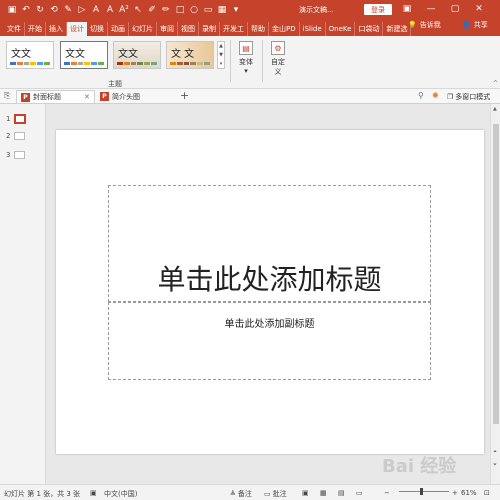 The width and height of the screenshot is (500, 500). What do you see at coordinates (468, 97) in the screenshot?
I see `multi-window-button: ❐ 多窗口模式` at bounding box center [468, 97].